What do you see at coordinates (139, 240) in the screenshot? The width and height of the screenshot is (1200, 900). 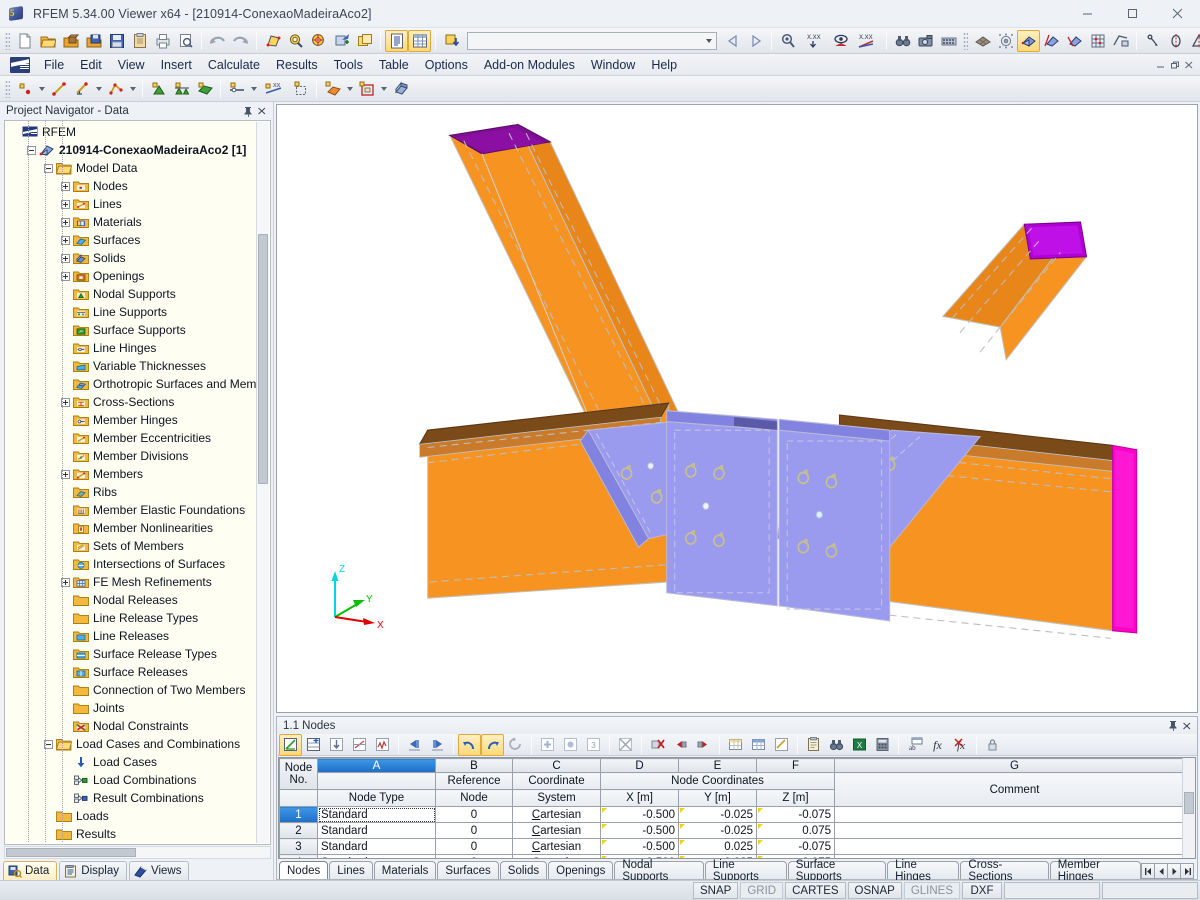 I see `tree-item-surfaces: Surfaces` at bounding box center [139, 240].